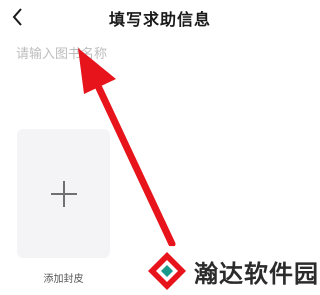  I want to click on add-cover-label: 添加封皮, so click(63, 279).